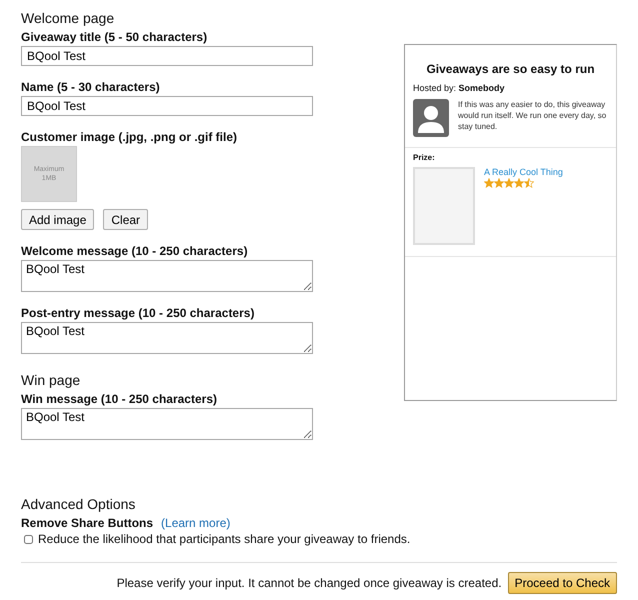  What do you see at coordinates (135, 251) in the screenshot?
I see `field-label: Welcome message (10 - 250 characters)` at bounding box center [135, 251].